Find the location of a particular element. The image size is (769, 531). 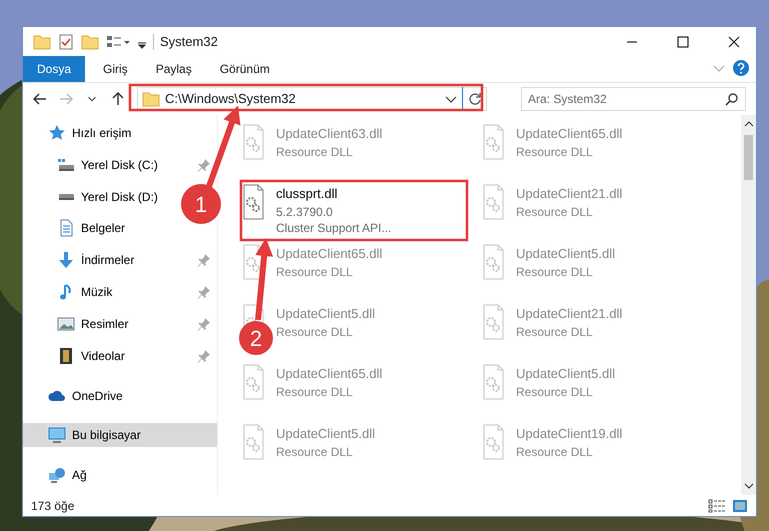

close-icon is located at coordinates (734, 42).